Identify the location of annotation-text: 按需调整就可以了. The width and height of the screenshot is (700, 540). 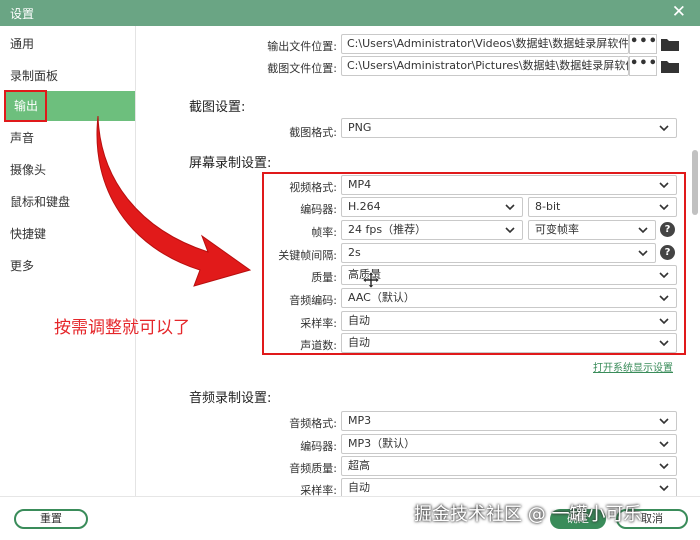
(122, 328).